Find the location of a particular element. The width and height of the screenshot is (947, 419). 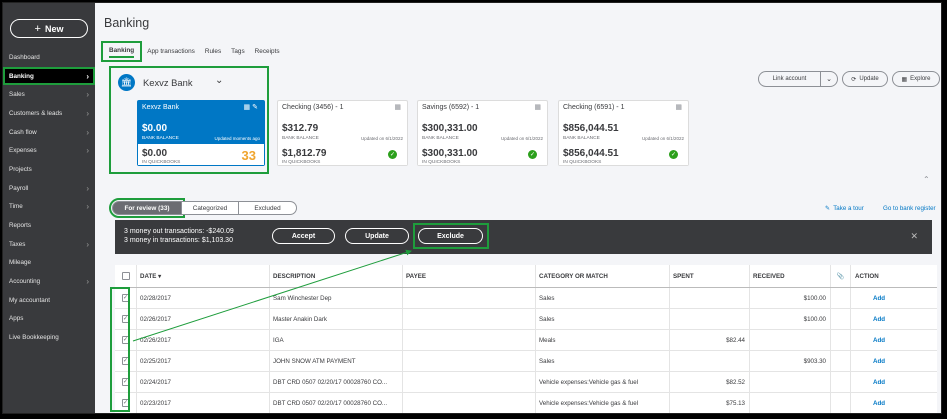

card-lower: $300,331.00 IN QUICKBOOKS ✓ is located at coordinates (482, 154).